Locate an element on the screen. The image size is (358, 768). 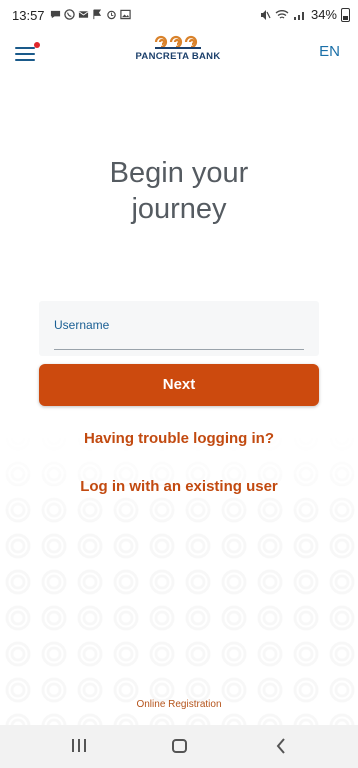
app-header: PANCRETA BANK EN is located at coordinates (179, 52).